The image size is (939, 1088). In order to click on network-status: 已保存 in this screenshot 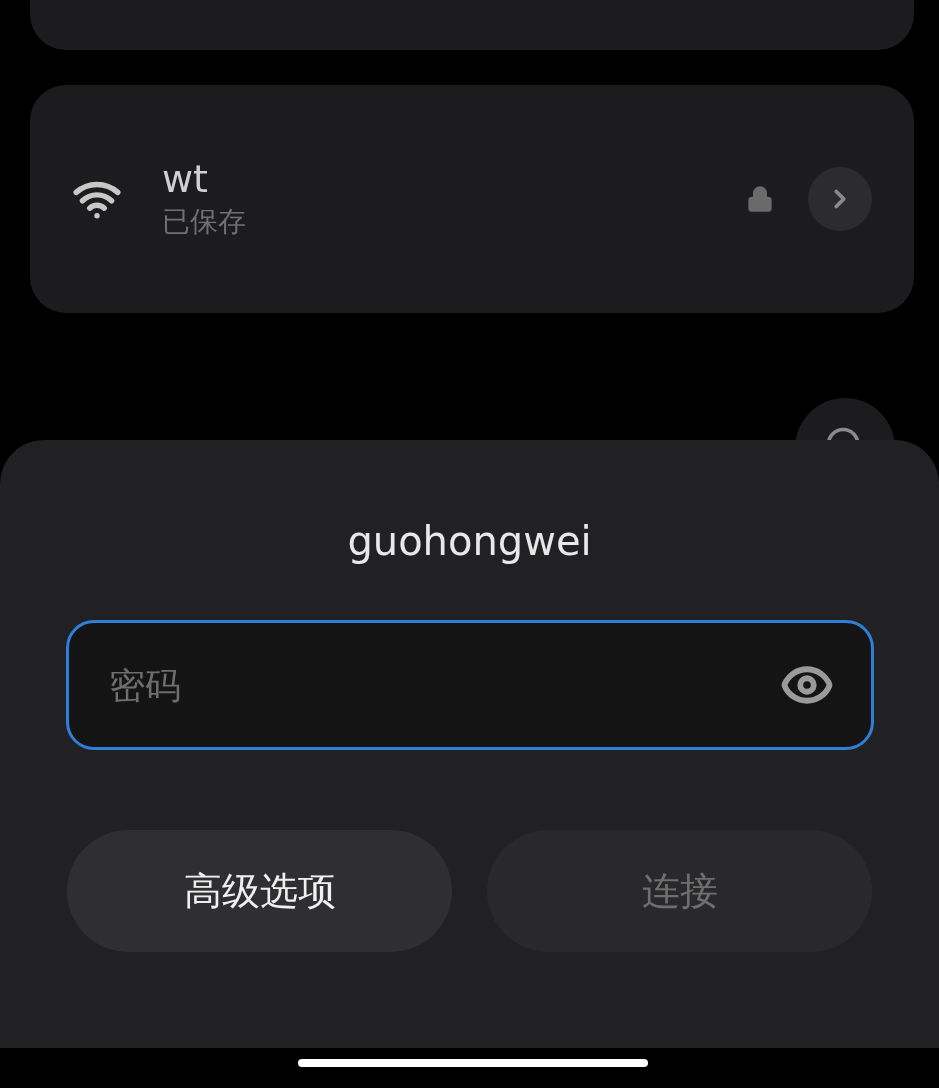, I will do `click(204, 222)`.